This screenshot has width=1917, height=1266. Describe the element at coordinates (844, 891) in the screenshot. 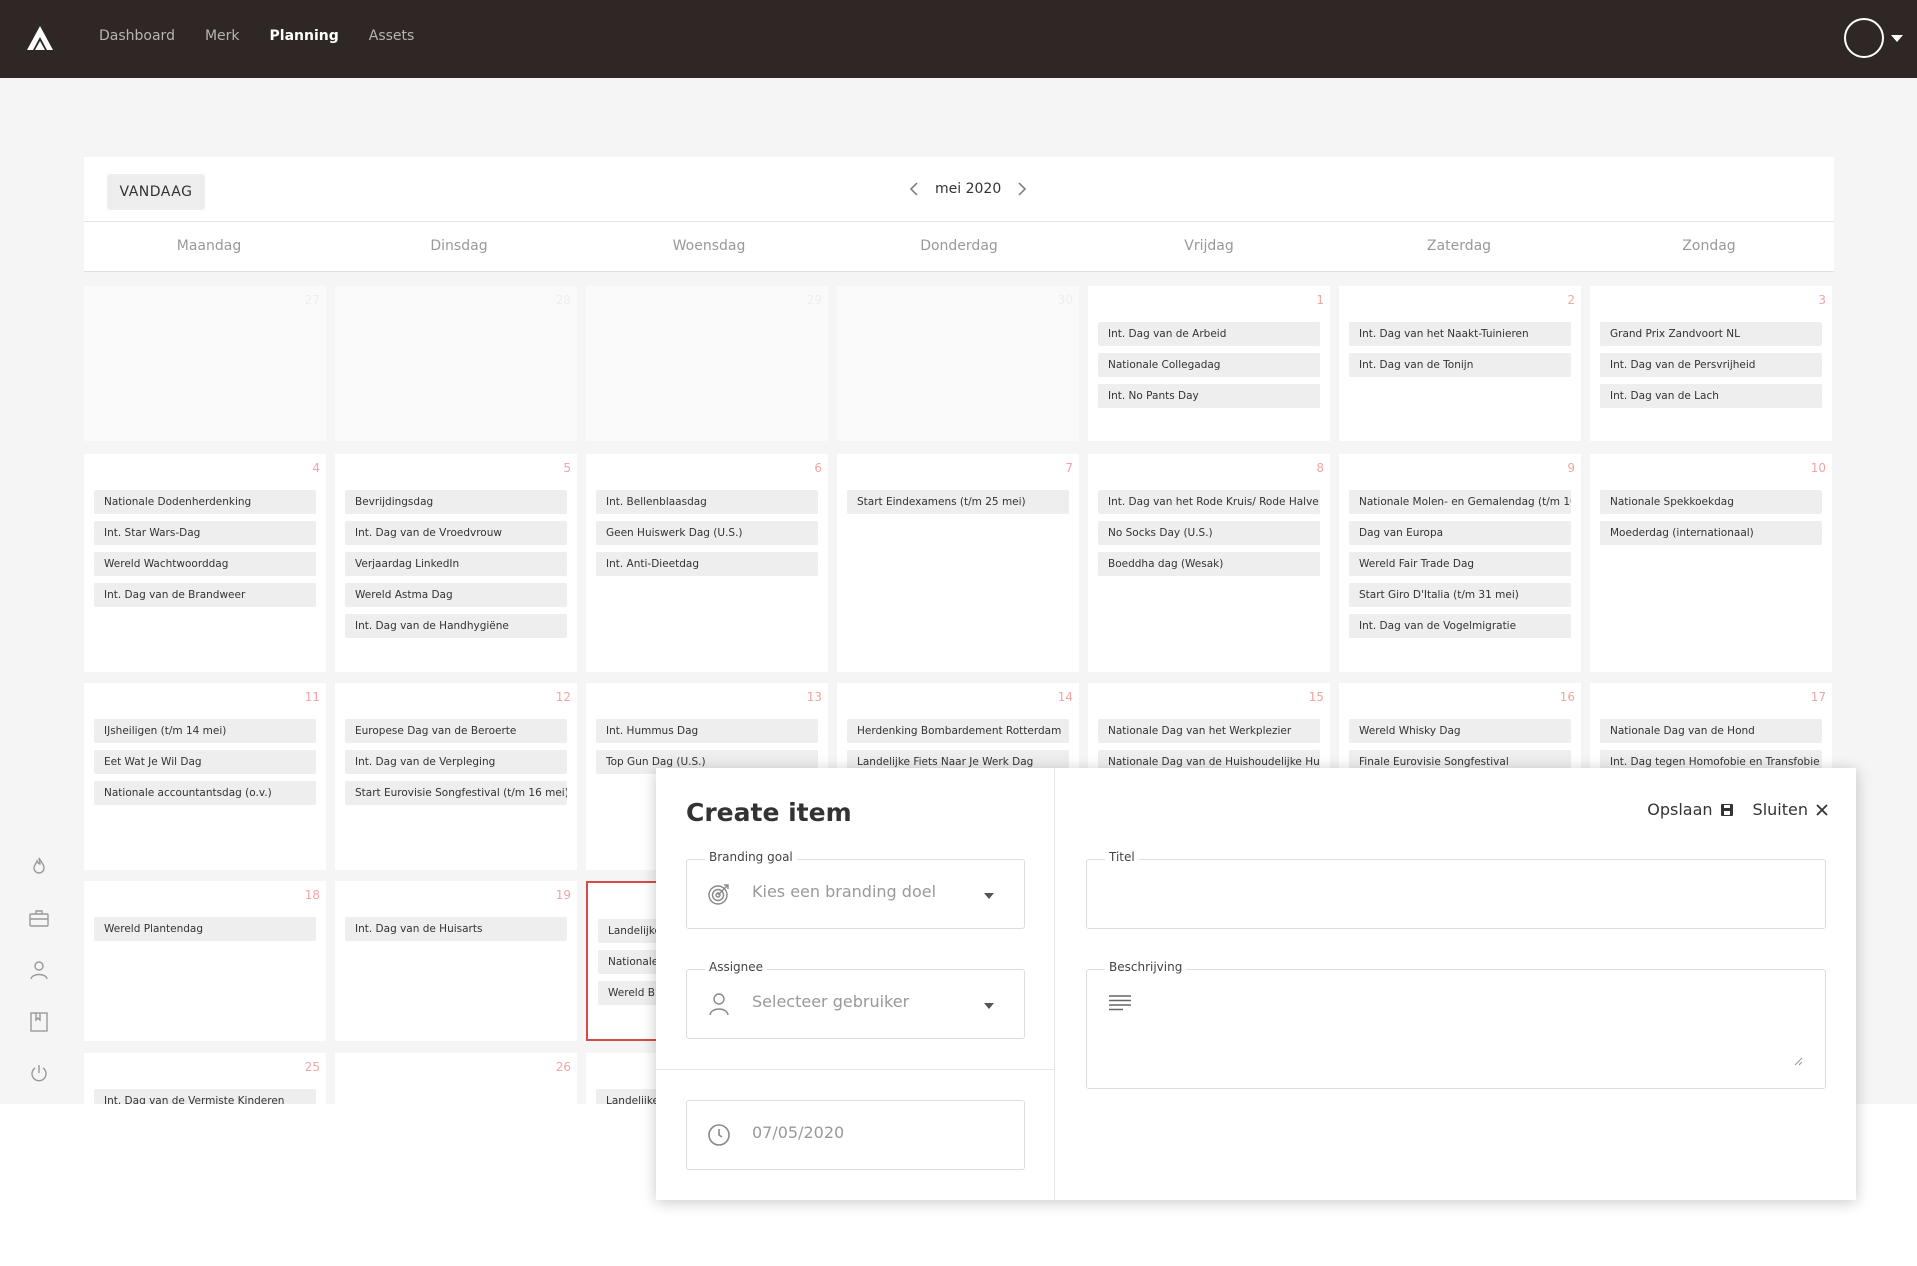

I see `branding-goal-placeholder: Kies een branding doel` at that location.